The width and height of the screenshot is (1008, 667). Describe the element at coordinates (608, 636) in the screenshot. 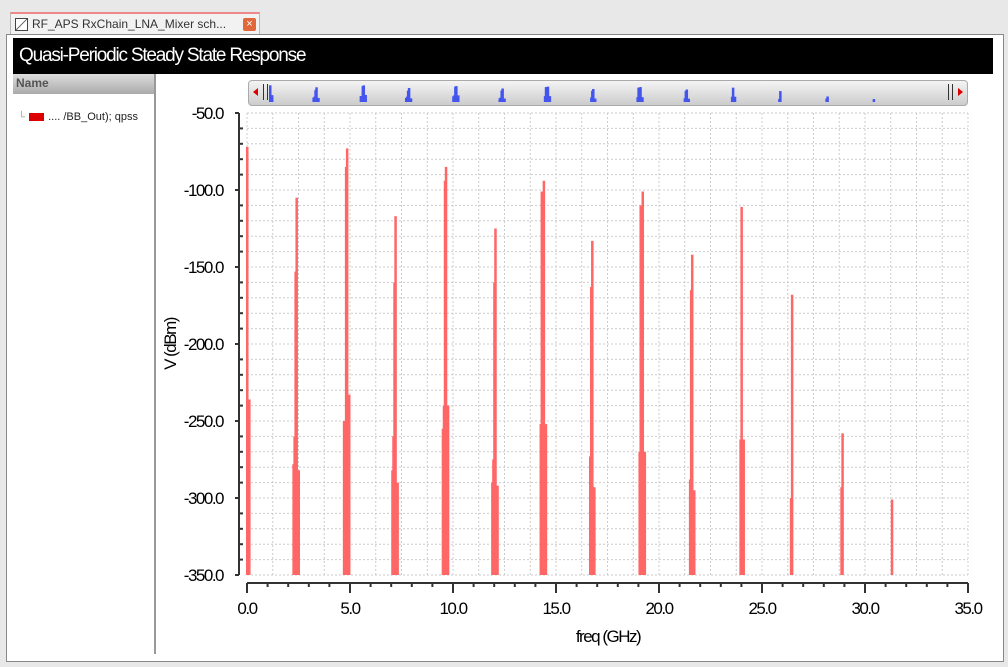

I see `x-axis-label: freq (GHz)` at that location.